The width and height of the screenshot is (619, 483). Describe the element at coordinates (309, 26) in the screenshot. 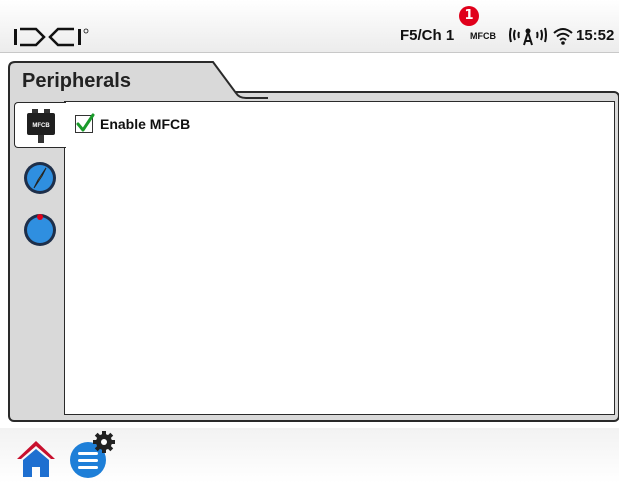

I see `status-bar: F5/Ch 1 1 MFCB 15:52` at that location.